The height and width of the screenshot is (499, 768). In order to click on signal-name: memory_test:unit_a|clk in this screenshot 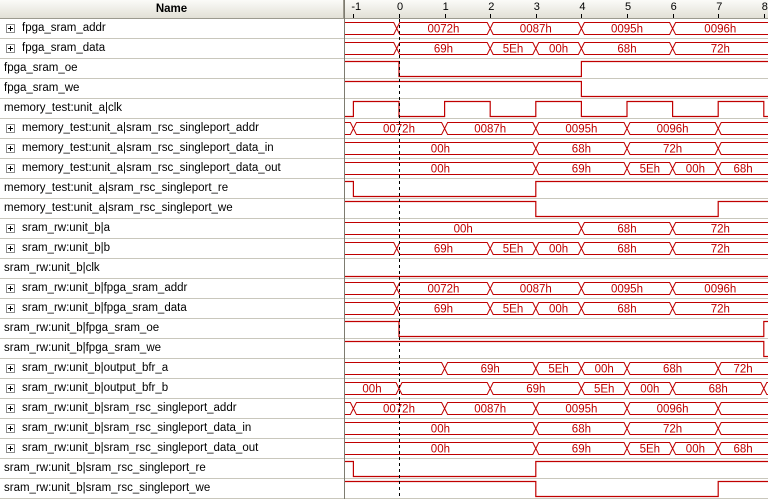, I will do `click(63, 108)`.